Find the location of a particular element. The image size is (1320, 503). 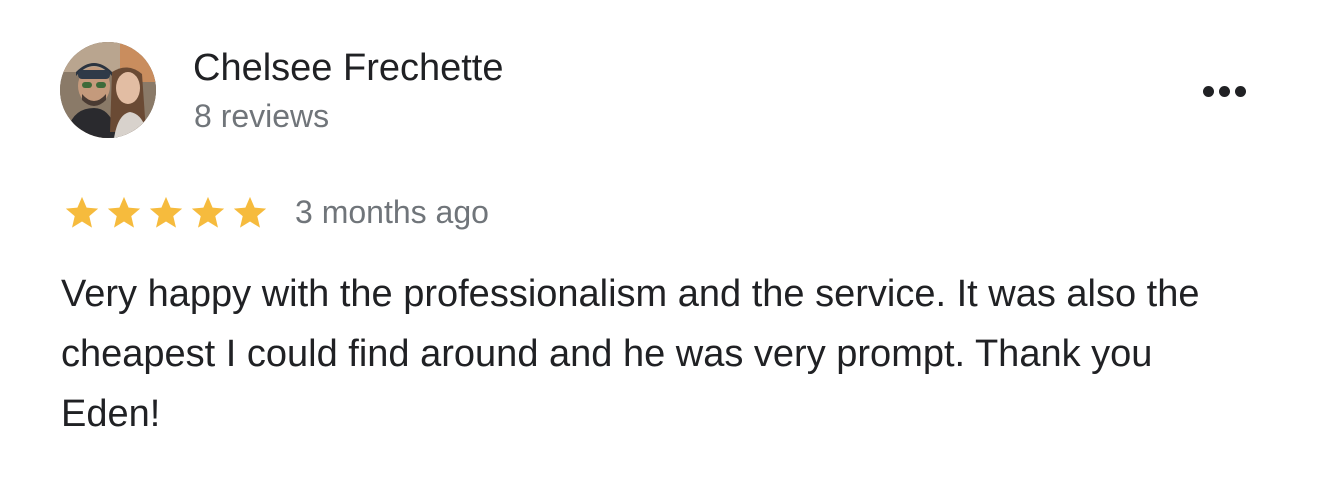

avatar-photo is located at coordinates (108, 90).